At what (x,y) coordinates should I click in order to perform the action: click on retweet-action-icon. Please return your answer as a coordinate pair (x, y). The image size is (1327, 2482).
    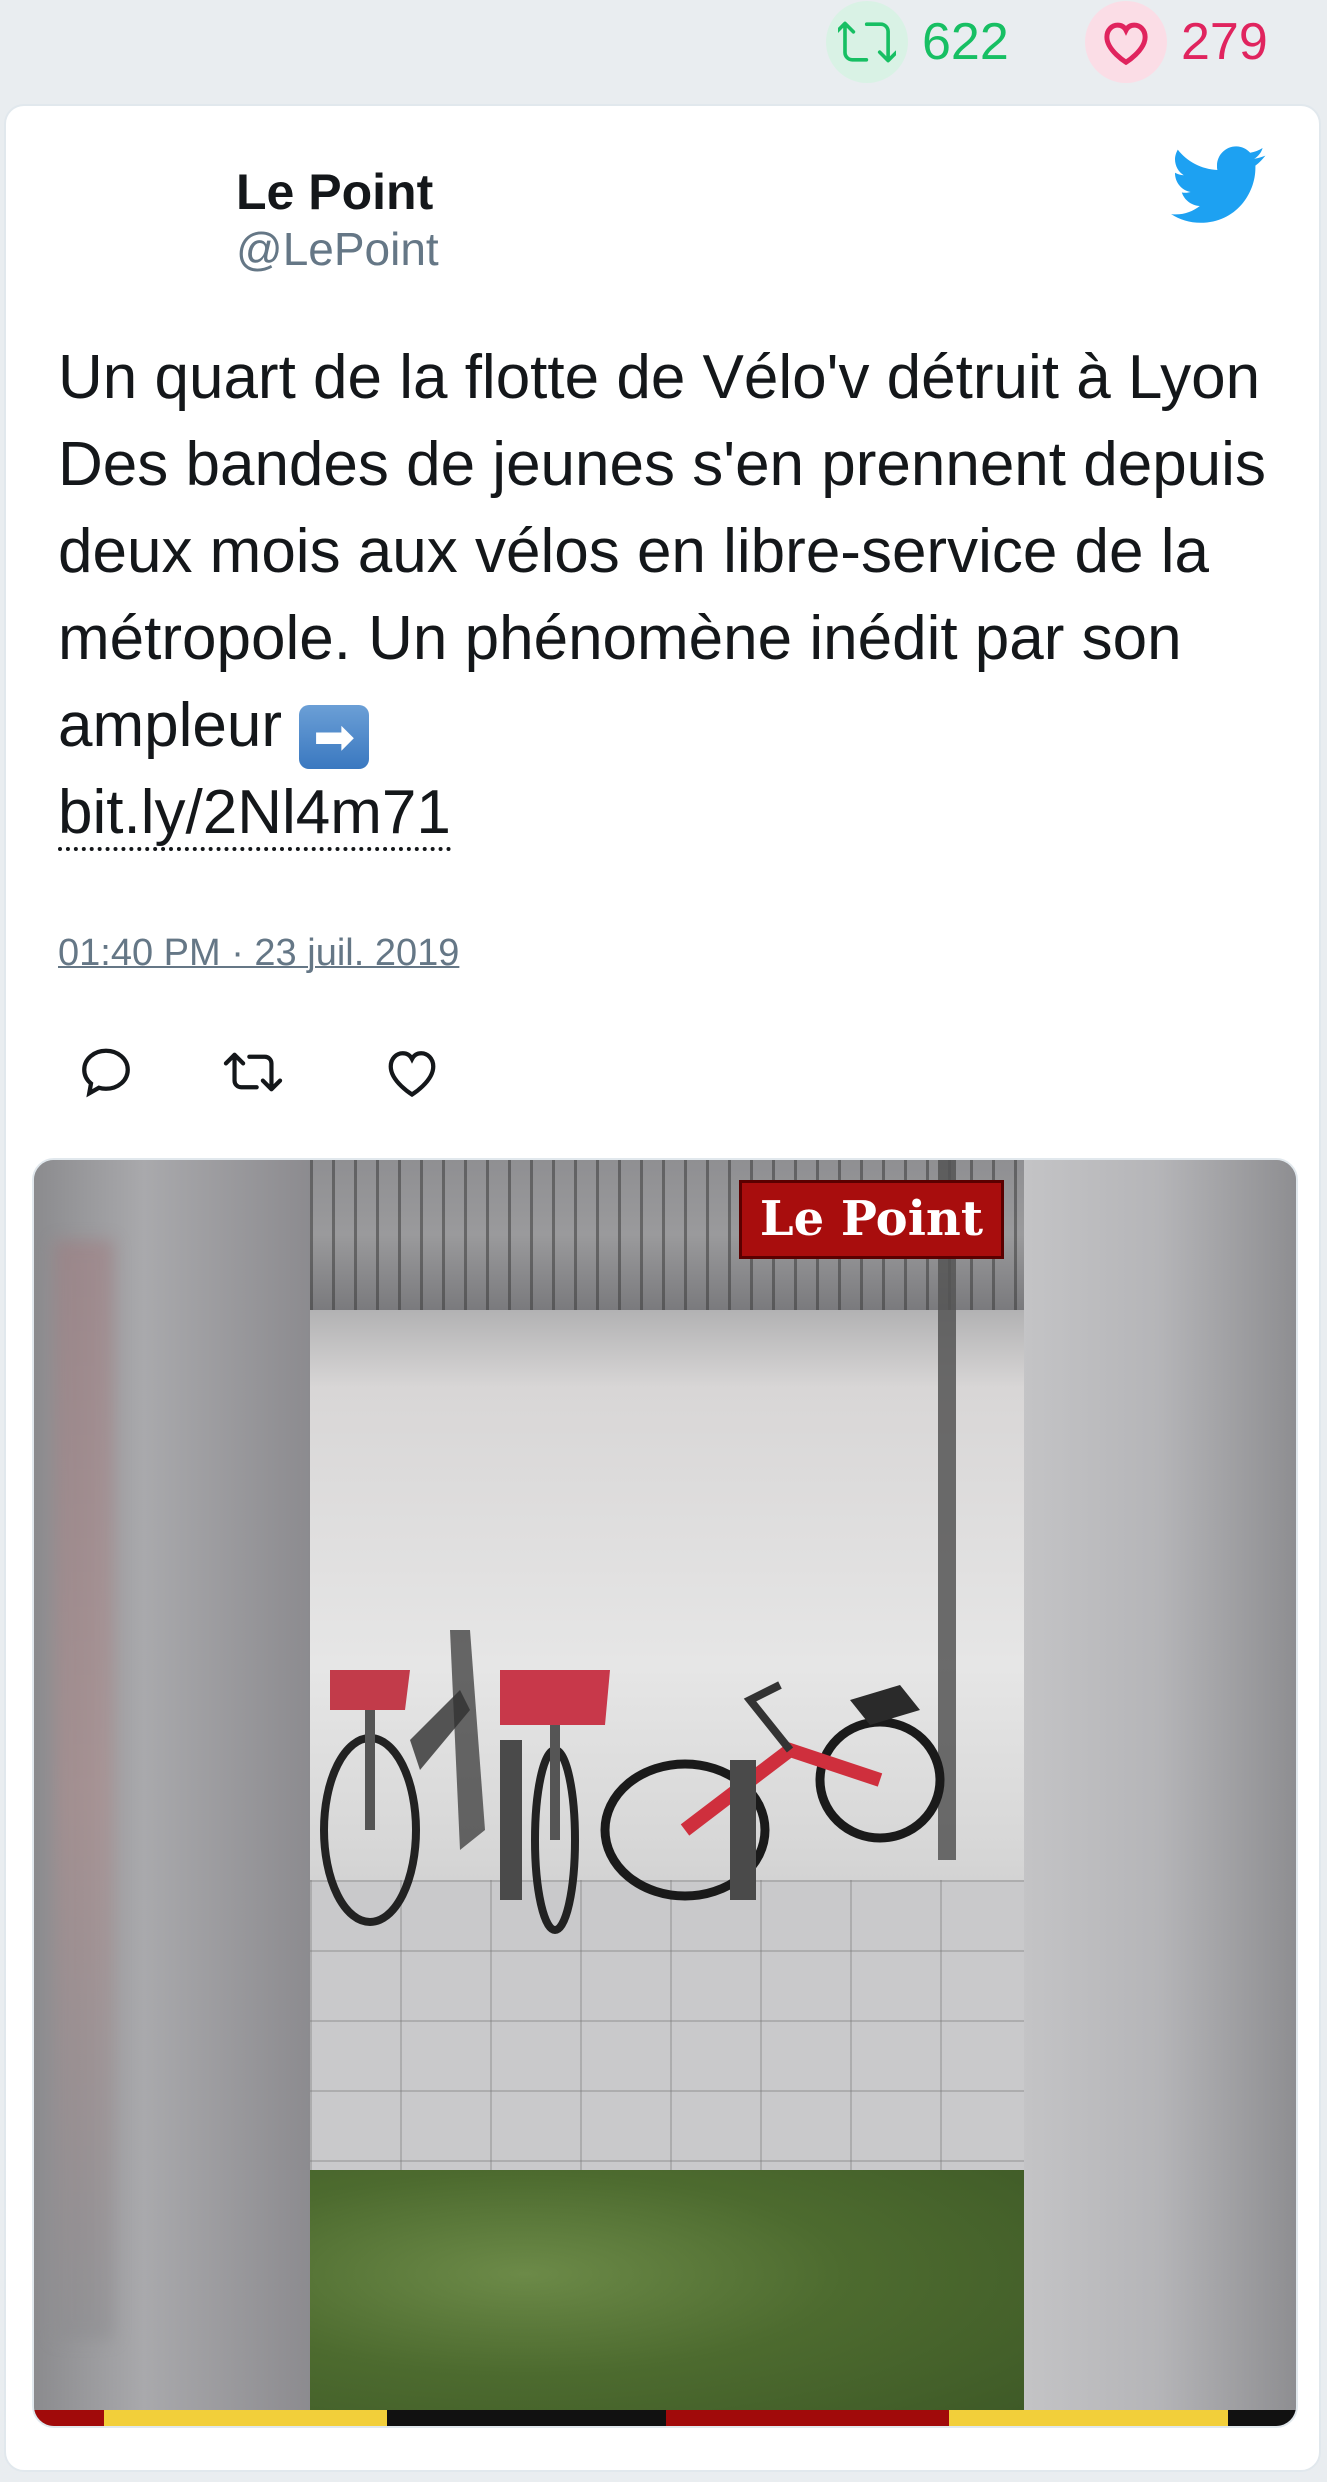
    Looking at the image, I should click on (252, 1072).